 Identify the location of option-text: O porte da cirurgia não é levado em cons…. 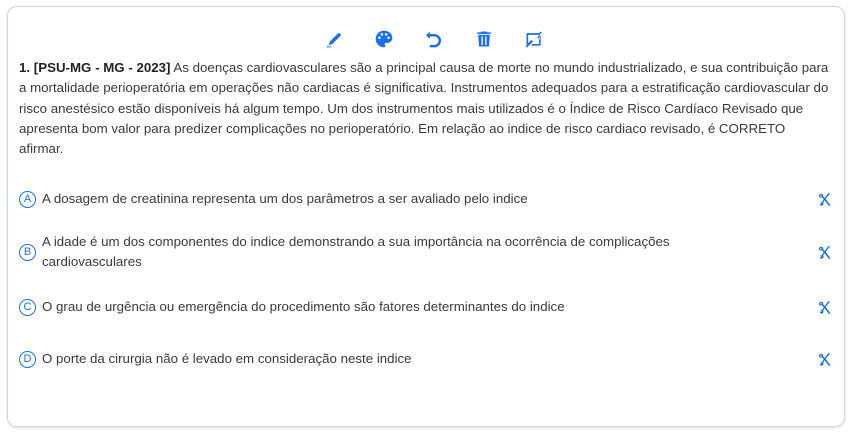
(402, 359).